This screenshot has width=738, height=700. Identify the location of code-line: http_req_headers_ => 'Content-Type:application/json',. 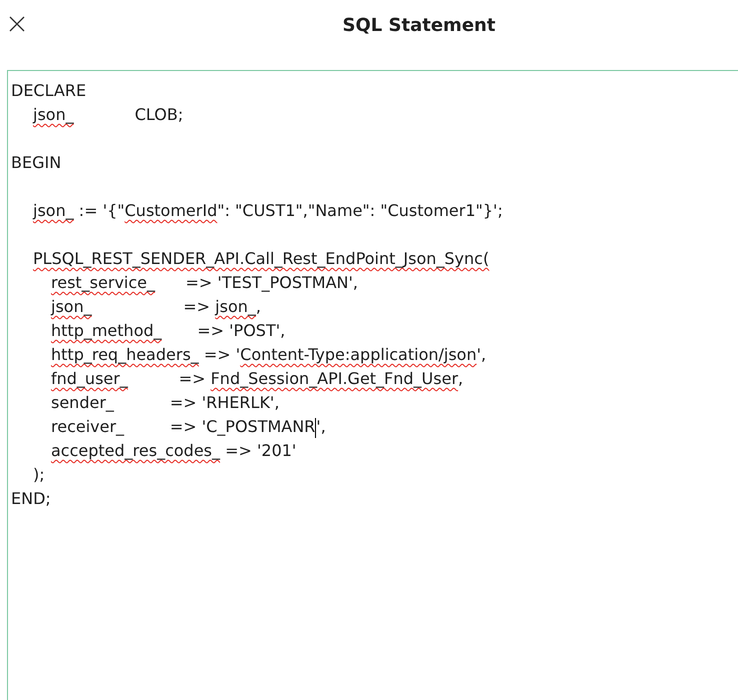
(268, 355).